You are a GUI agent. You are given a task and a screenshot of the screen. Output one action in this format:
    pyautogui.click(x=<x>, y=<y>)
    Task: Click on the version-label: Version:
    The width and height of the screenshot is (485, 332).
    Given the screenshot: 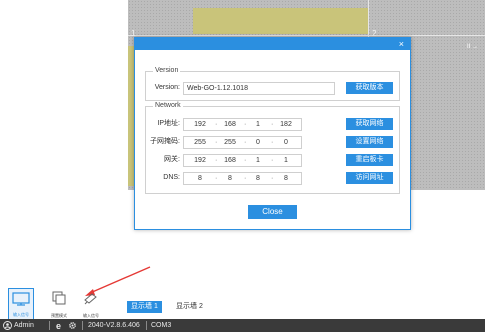 What is the action you would take?
    pyautogui.click(x=167, y=87)
    